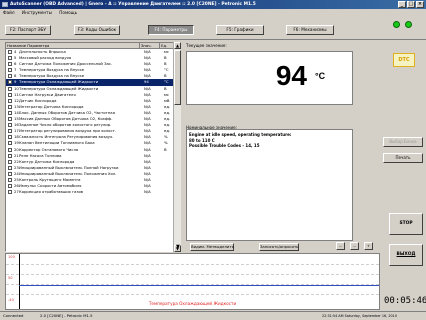 The height and width of the screenshot is (320, 426). I want to click on column-header-name: Название Параметра, so click(73, 45).